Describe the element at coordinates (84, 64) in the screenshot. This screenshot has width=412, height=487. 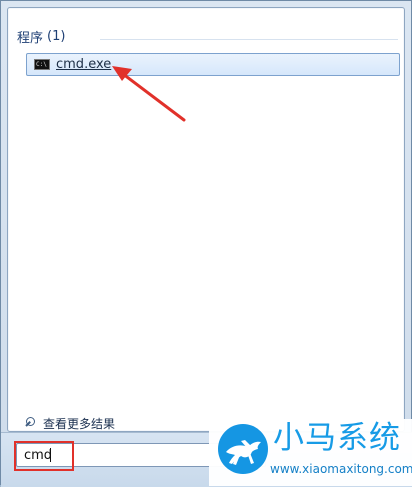
I see `program-result-label: cmd.exe` at that location.